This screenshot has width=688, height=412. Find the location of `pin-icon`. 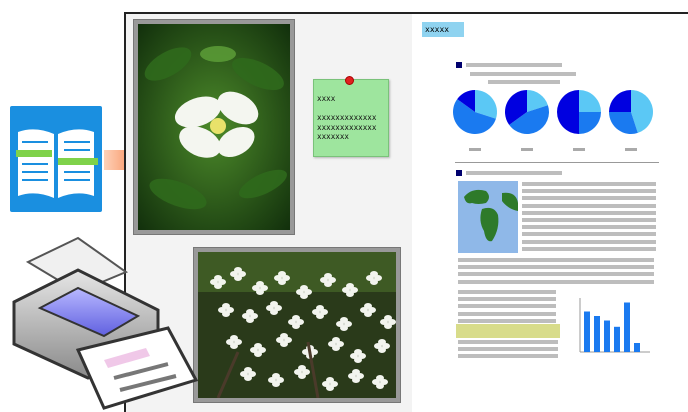

pin-icon is located at coordinates (349, 80).